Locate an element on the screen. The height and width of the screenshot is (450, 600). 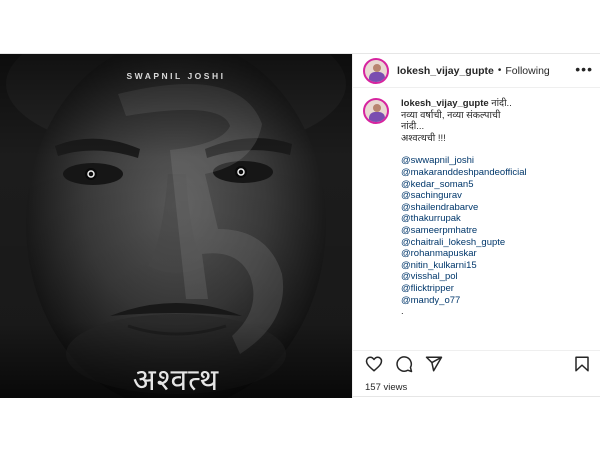
mention-link: @rohanmapuskar is located at coordinates (499, 254).